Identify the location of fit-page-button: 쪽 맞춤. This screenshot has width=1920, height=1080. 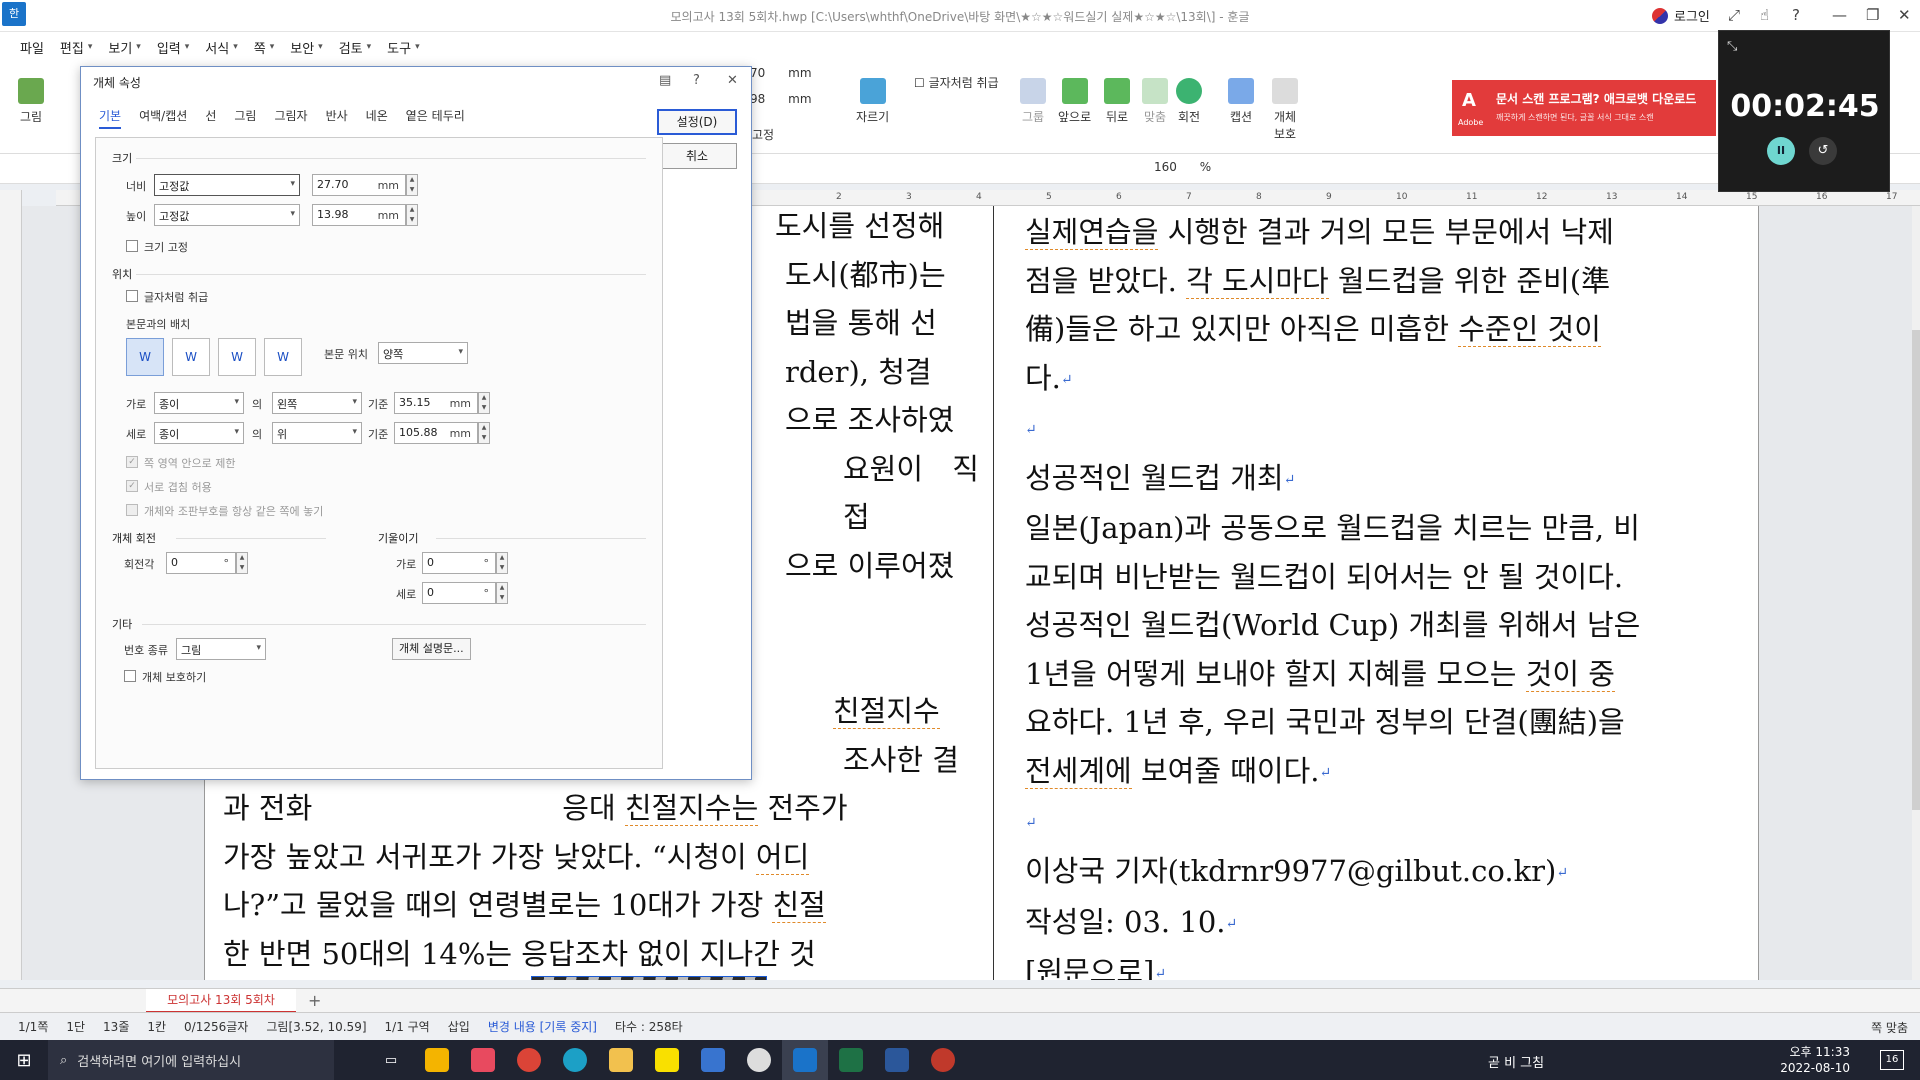
(1889, 1027).